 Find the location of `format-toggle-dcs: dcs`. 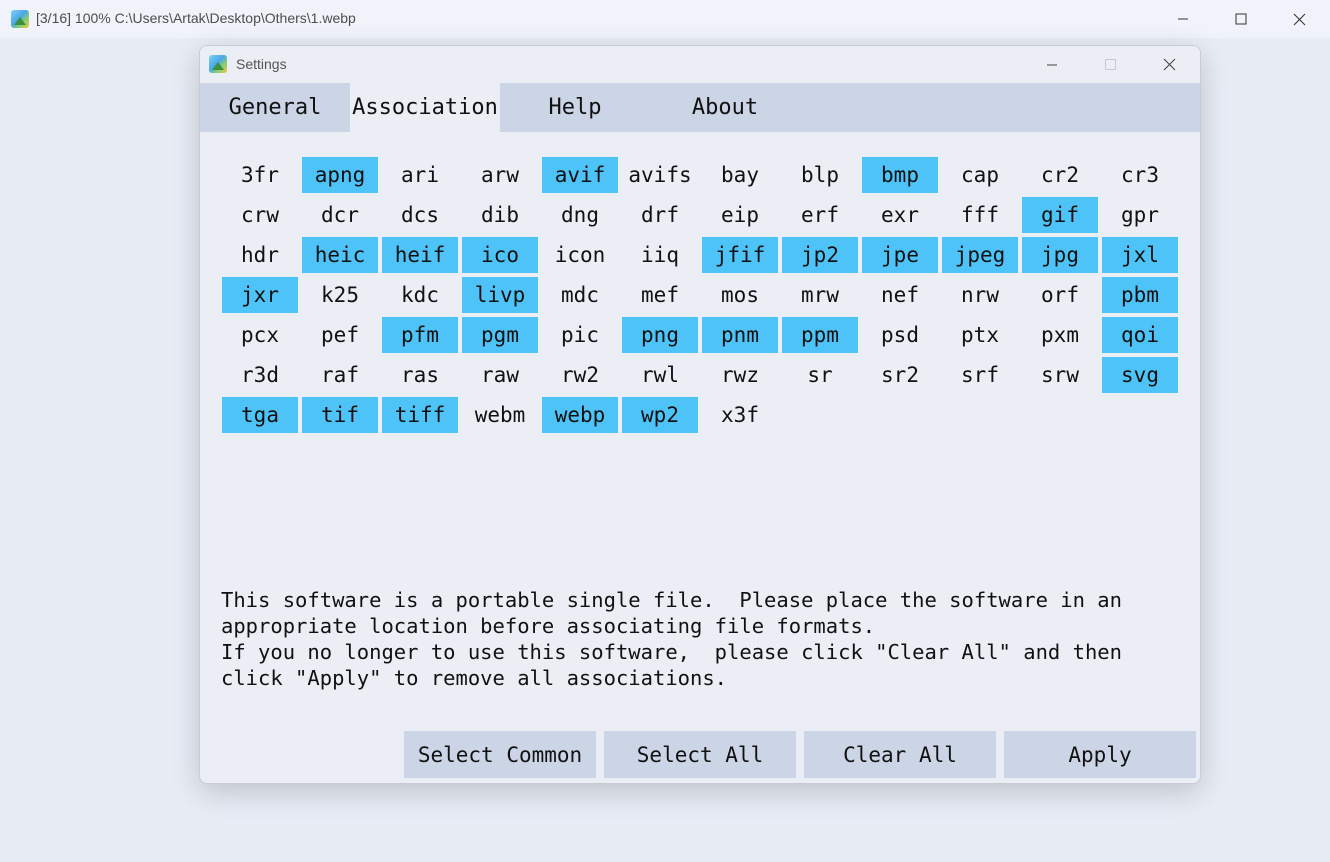

format-toggle-dcs: dcs is located at coordinates (420, 215).